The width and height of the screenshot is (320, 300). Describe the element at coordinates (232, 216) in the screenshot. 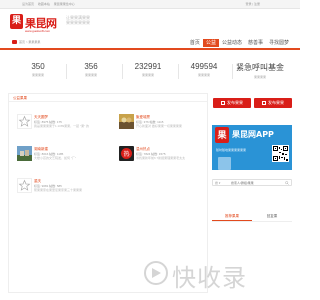

I see `tab-recommended: 推荐果果` at that location.